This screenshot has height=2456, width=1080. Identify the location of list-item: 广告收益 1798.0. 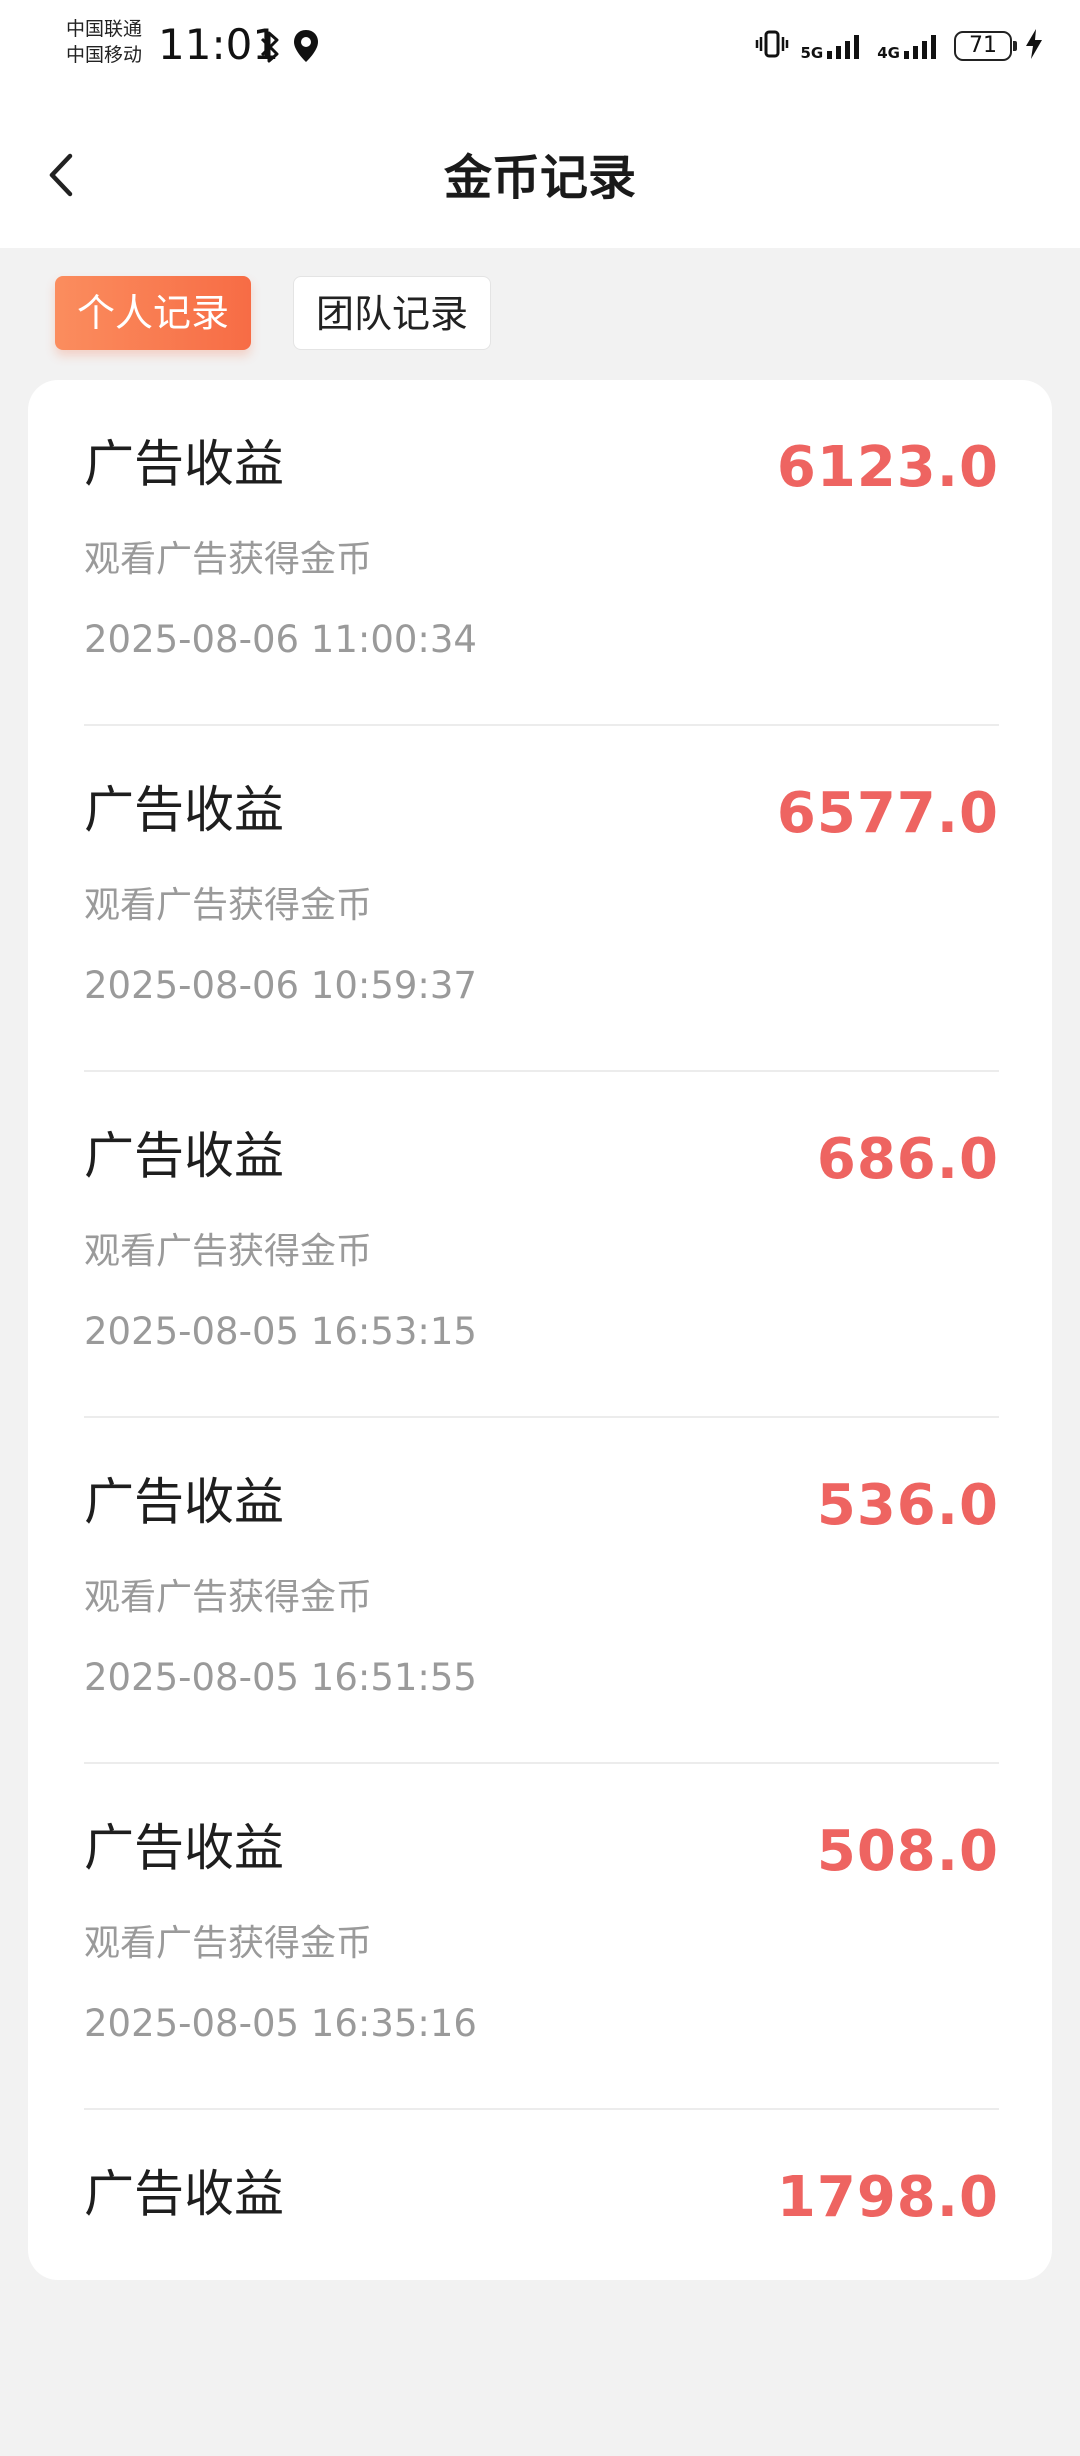
(541, 2283).